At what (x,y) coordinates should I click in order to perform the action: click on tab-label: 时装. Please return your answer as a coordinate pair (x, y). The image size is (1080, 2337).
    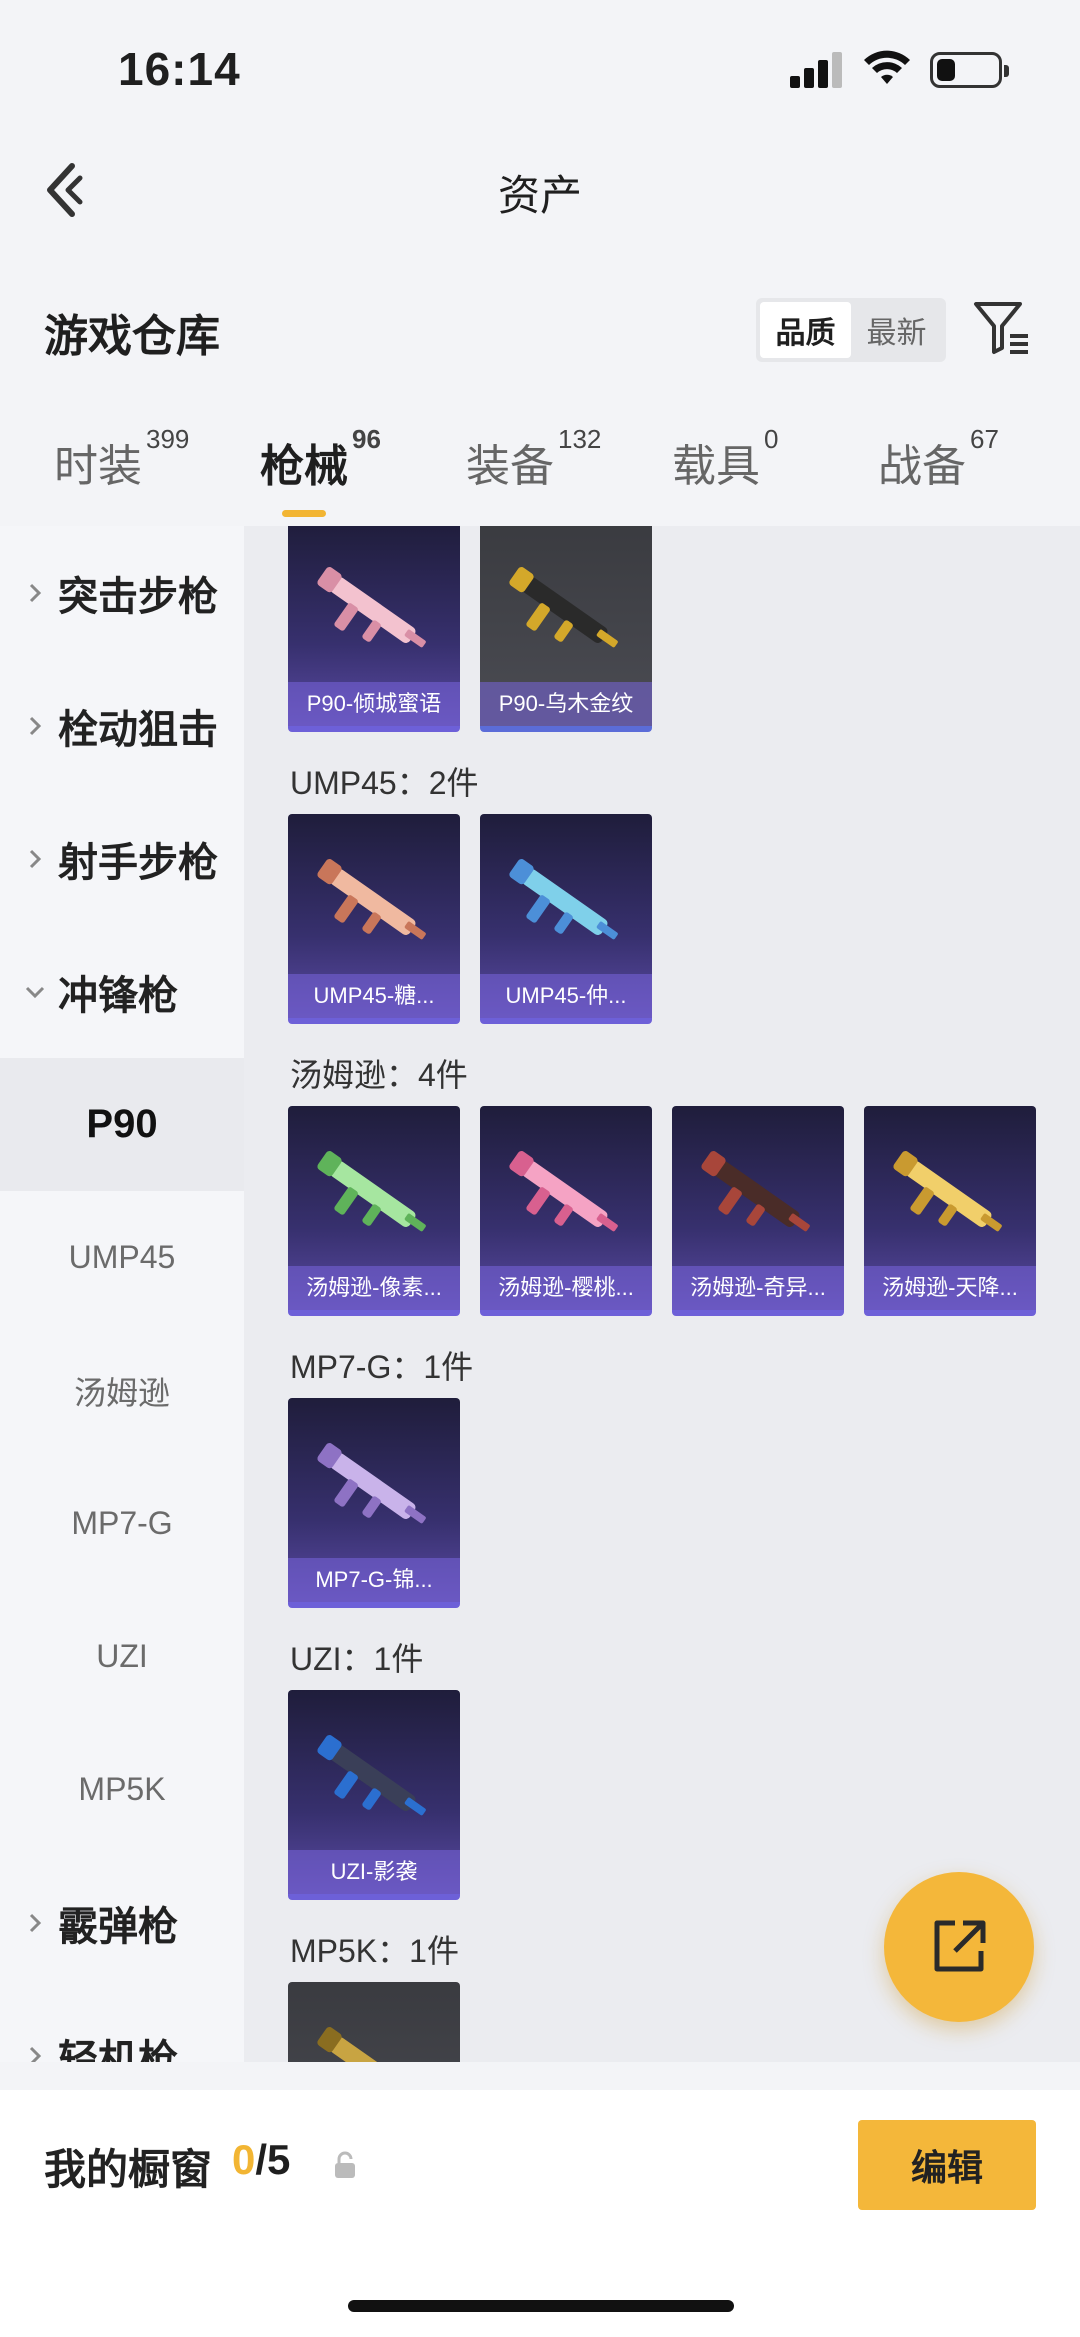
    Looking at the image, I should click on (98, 466).